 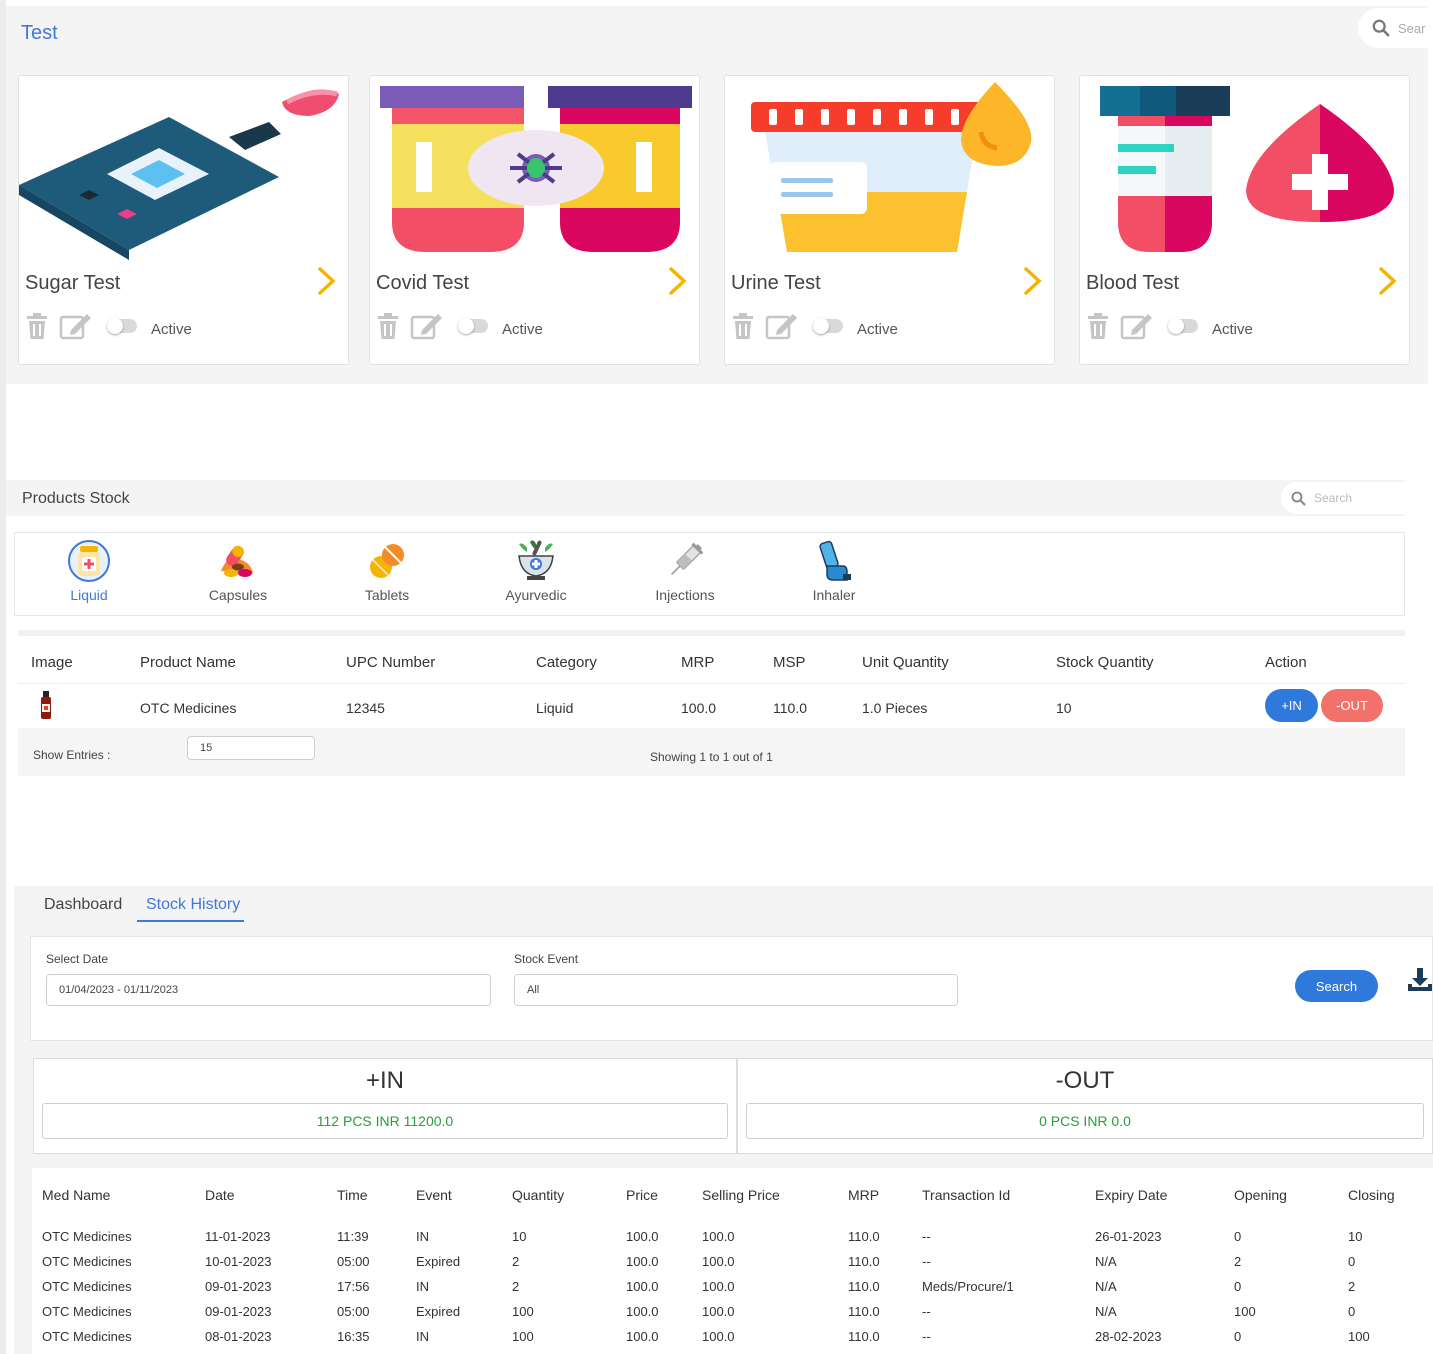 I want to click on history-cell: 09-01-2023, so click(x=238, y=1311).